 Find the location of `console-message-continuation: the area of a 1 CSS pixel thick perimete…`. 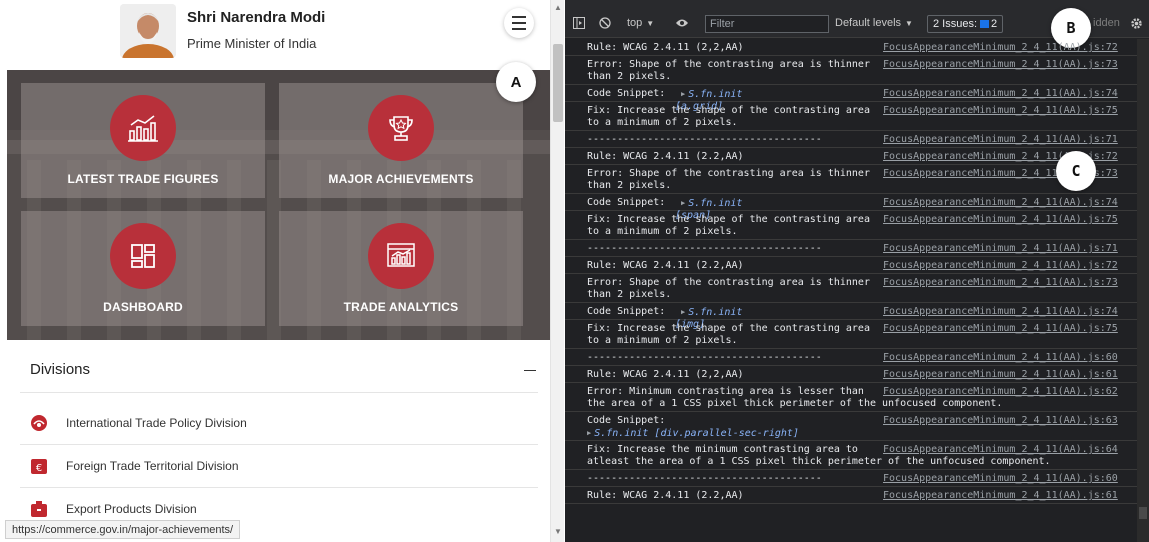

console-message-continuation: the area of a 1 CSS pixel thick perimete… is located at coordinates (795, 403).